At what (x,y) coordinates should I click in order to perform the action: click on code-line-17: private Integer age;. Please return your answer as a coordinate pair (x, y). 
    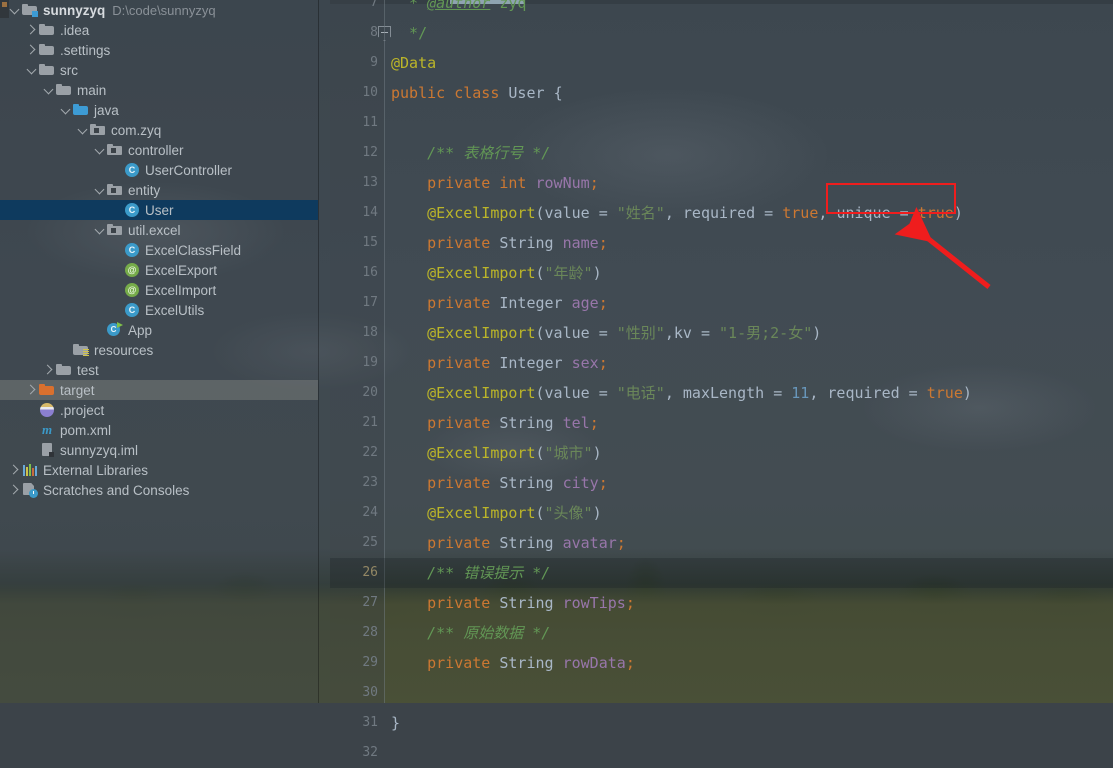
    Looking at the image, I should click on (499, 303).